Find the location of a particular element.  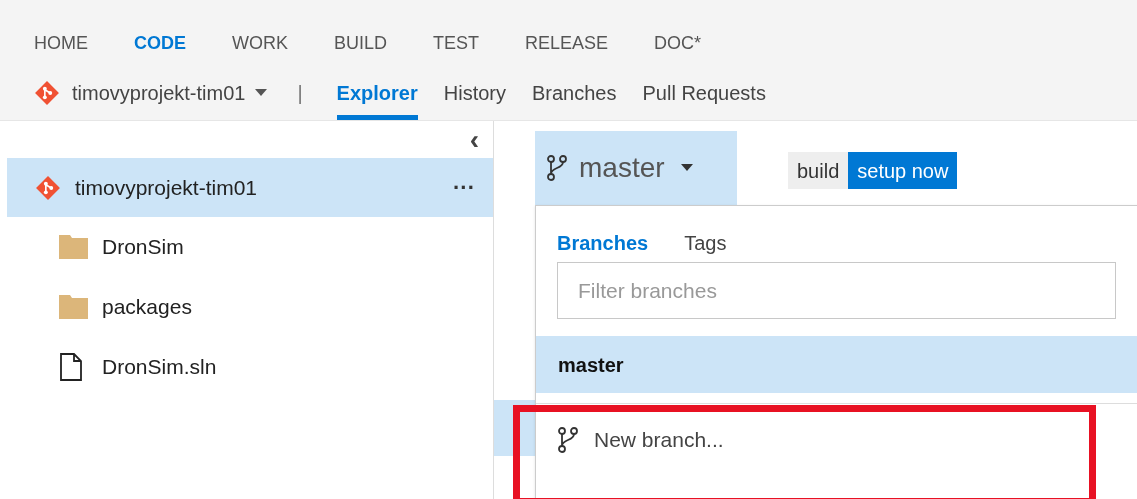

tree-item: DronSim is located at coordinates (250, 247).